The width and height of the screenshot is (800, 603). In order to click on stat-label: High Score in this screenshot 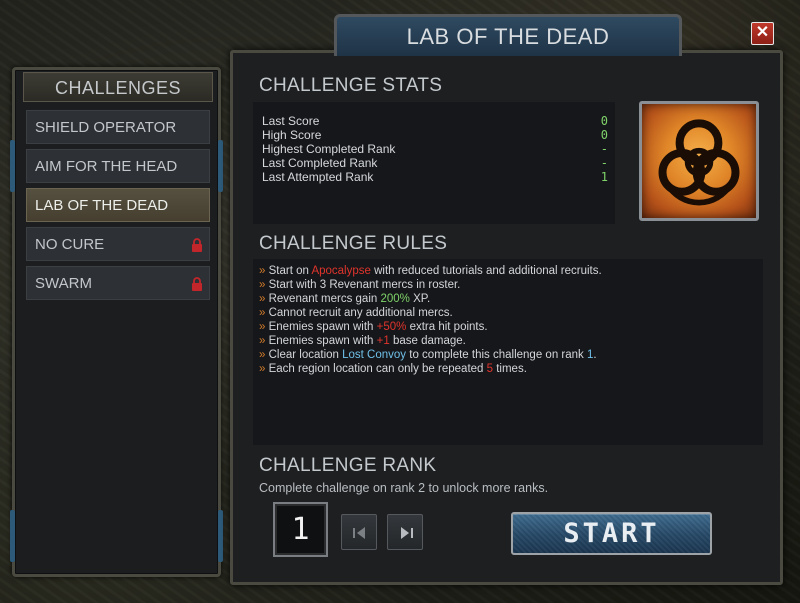, I will do `click(292, 135)`.